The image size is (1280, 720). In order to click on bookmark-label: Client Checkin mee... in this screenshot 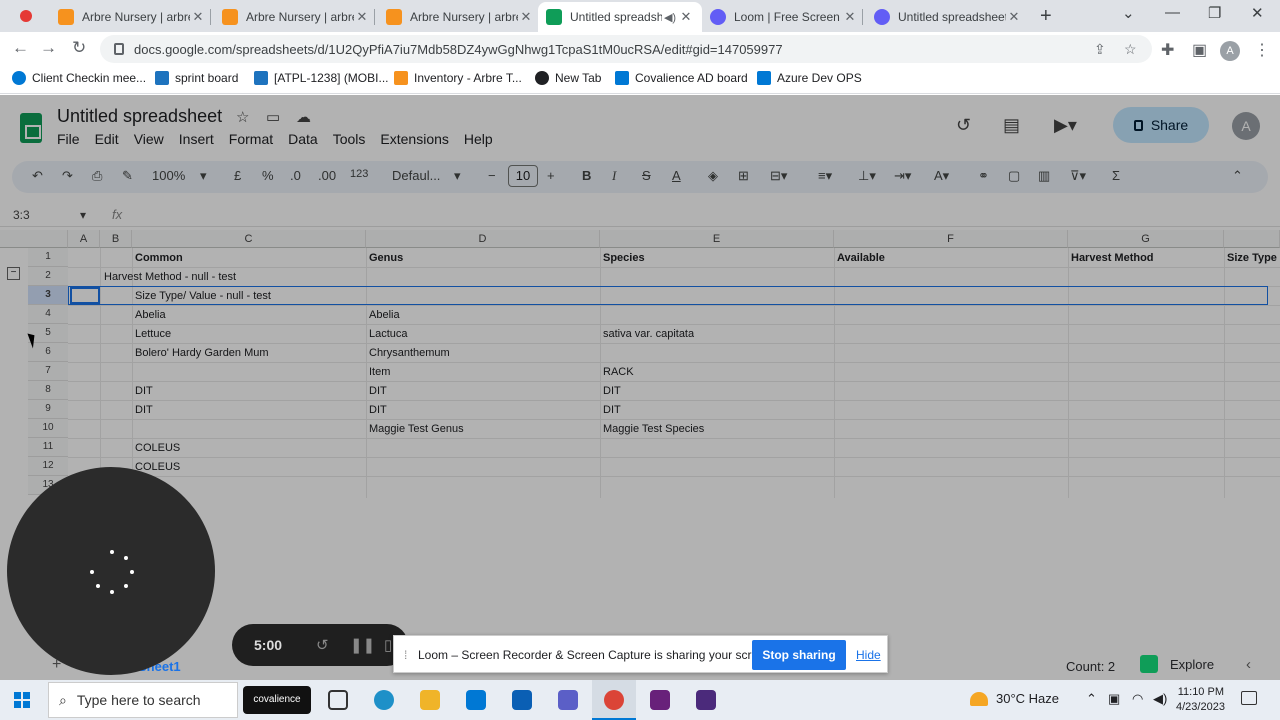, I will do `click(89, 78)`.